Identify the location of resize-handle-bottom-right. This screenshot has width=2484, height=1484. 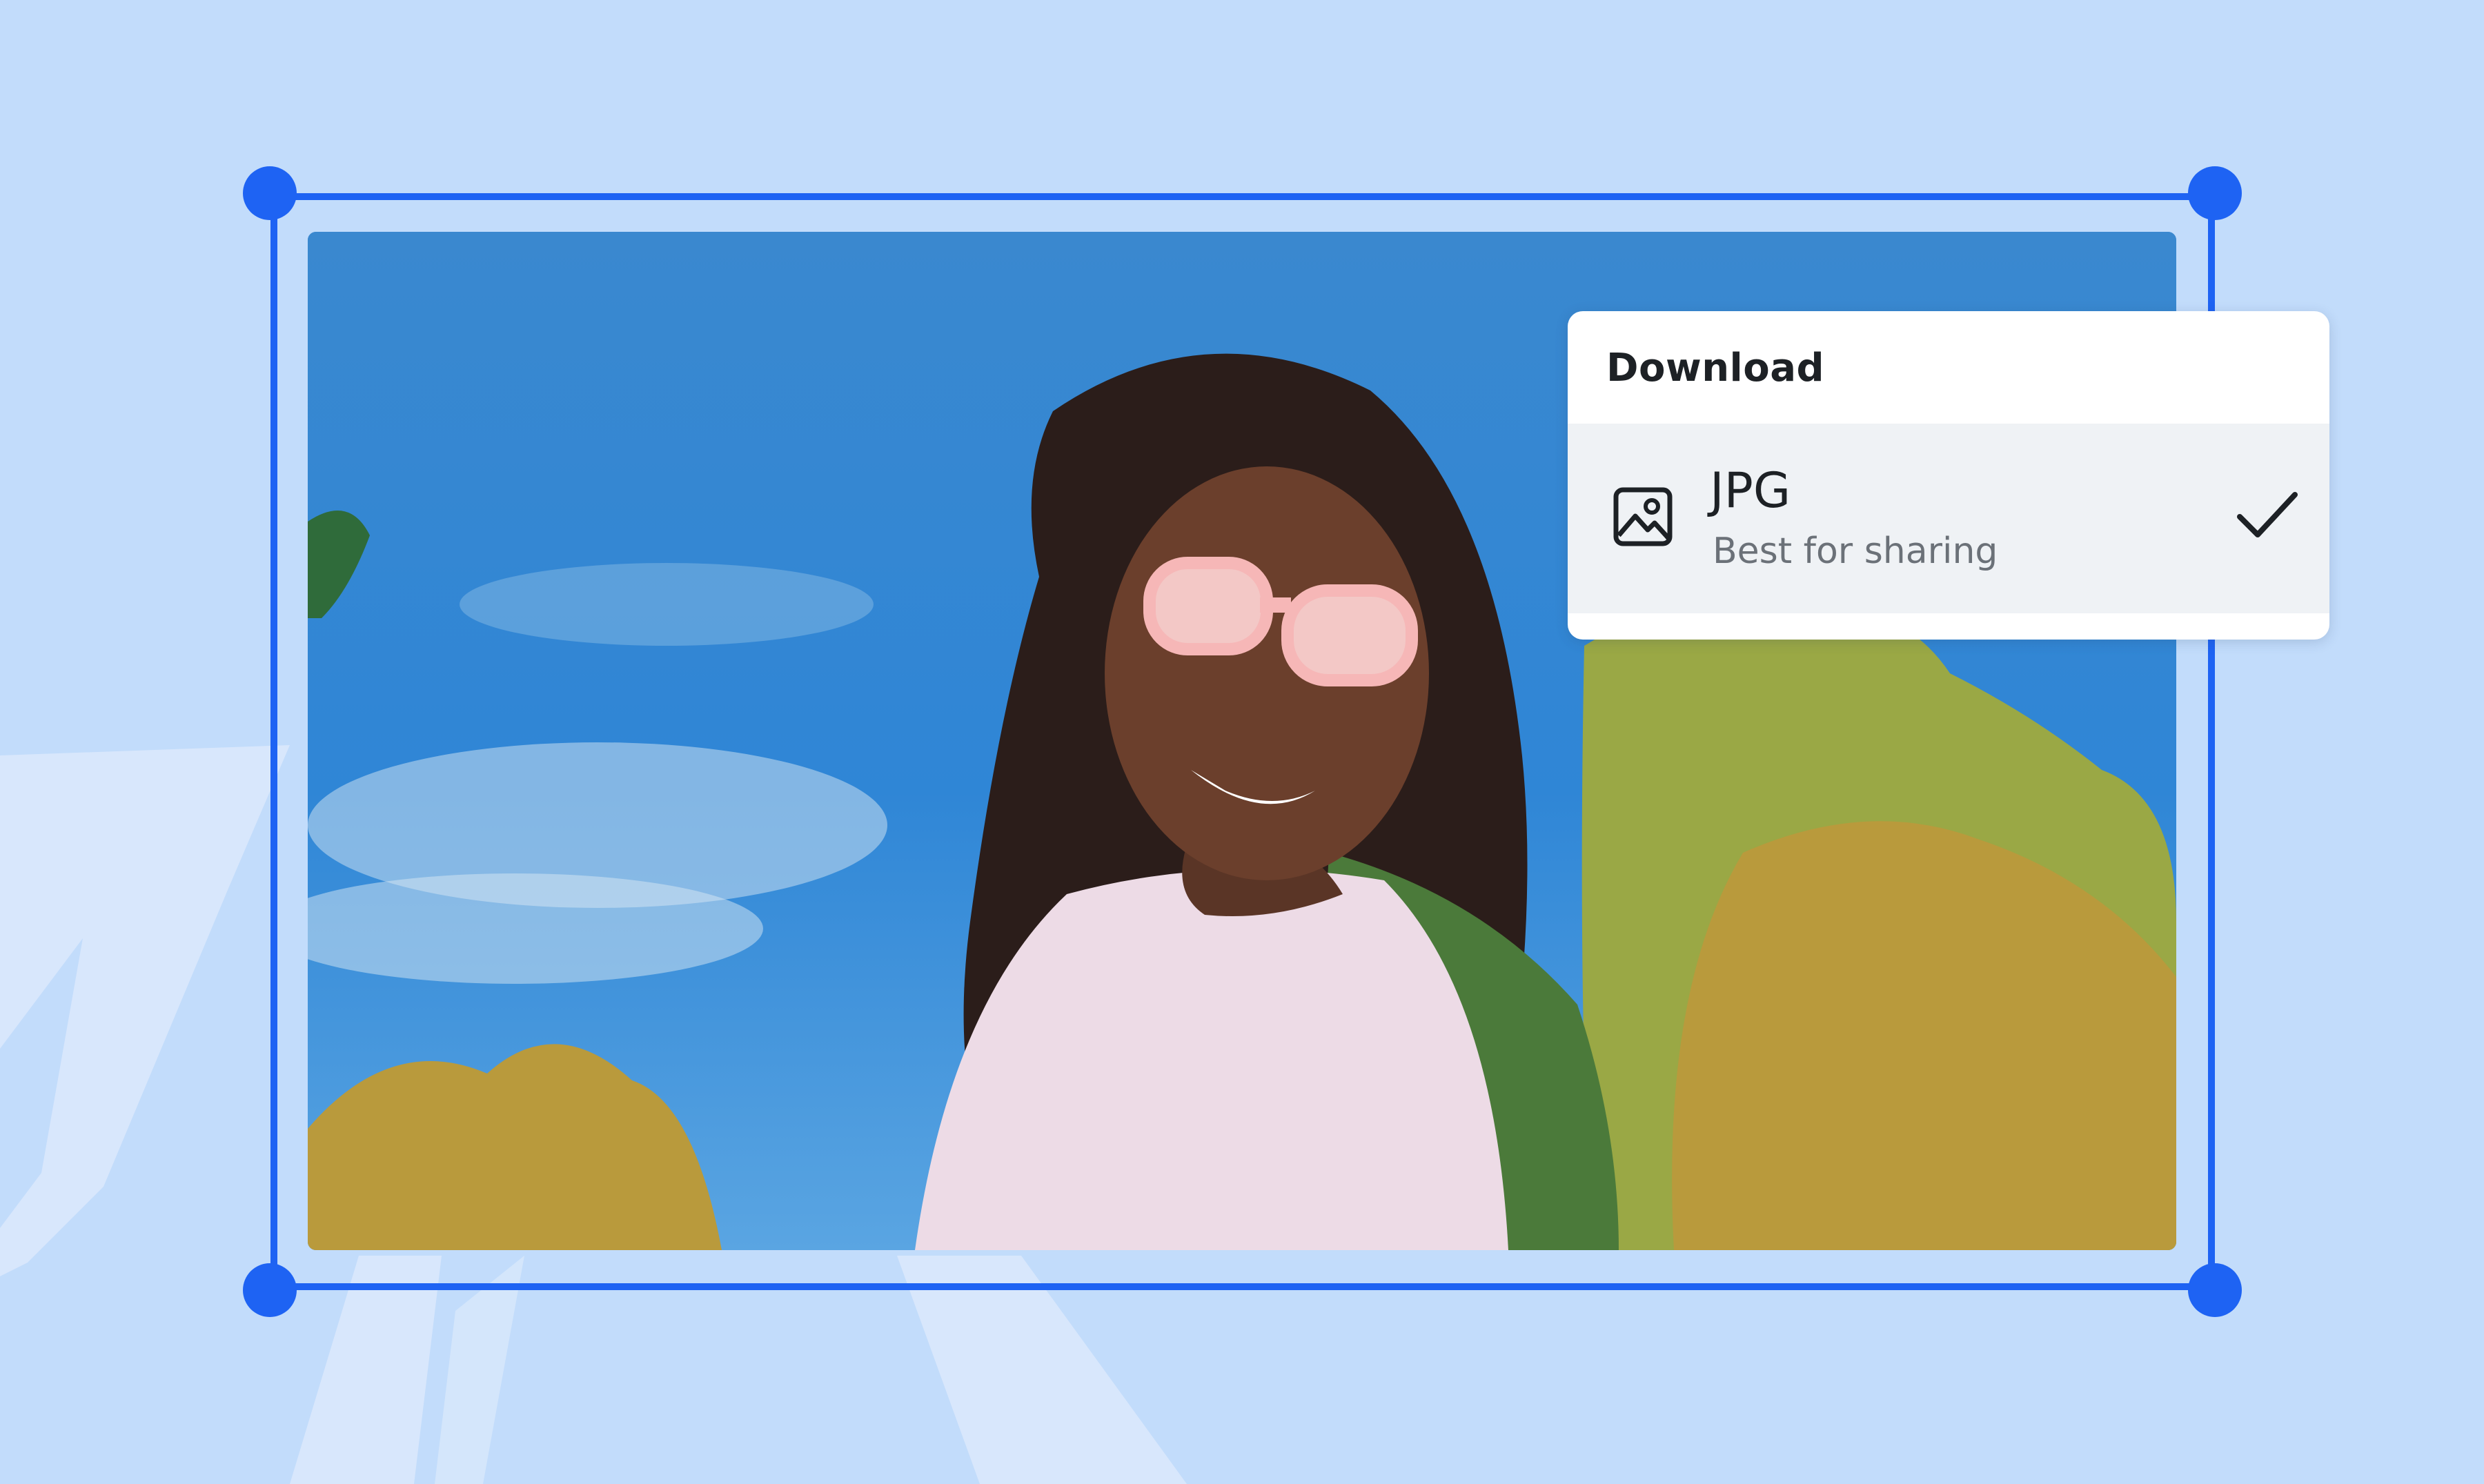
(2215, 1290).